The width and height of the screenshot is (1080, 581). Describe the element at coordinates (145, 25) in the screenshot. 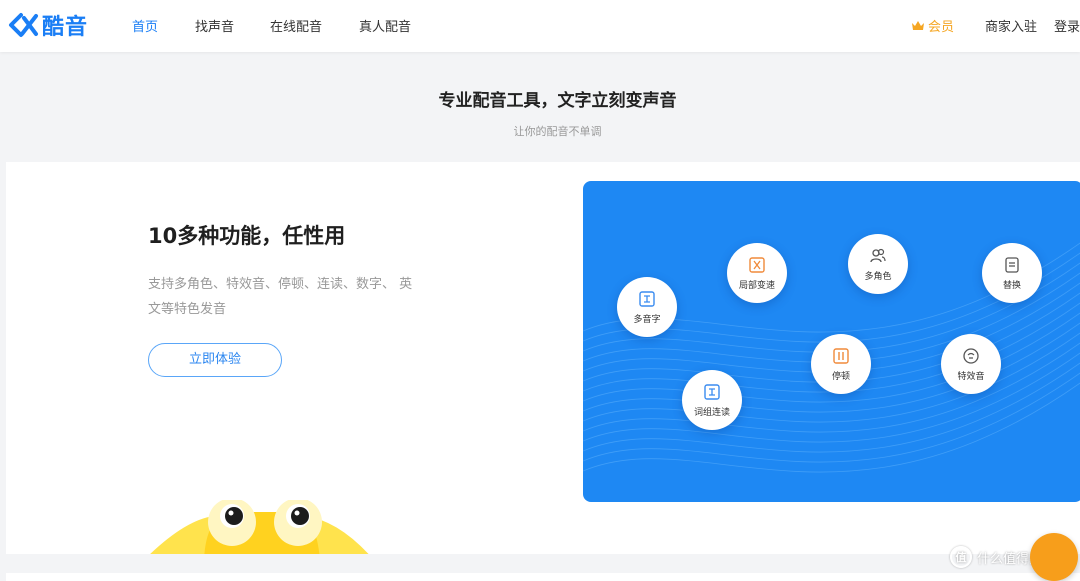

I see `nav-home: 首页` at that location.